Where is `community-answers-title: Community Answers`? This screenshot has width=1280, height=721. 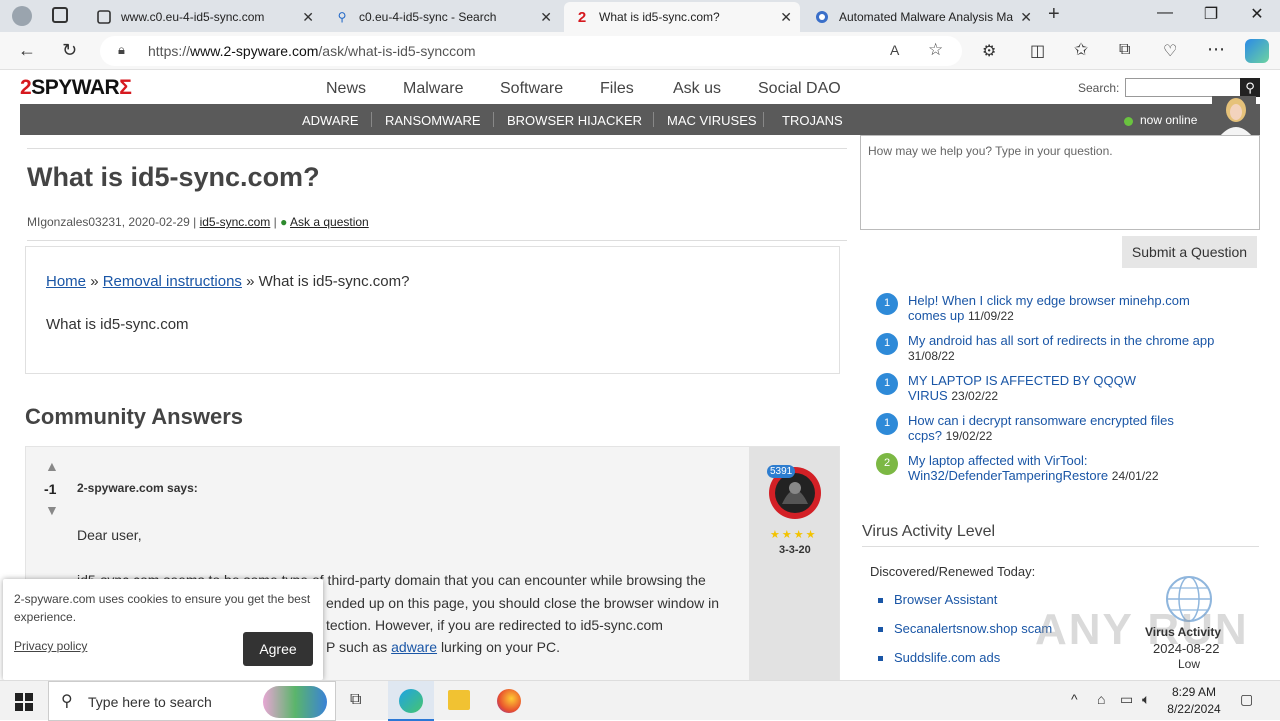
community-answers-title: Community Answers is located at coordinates (134, 416).